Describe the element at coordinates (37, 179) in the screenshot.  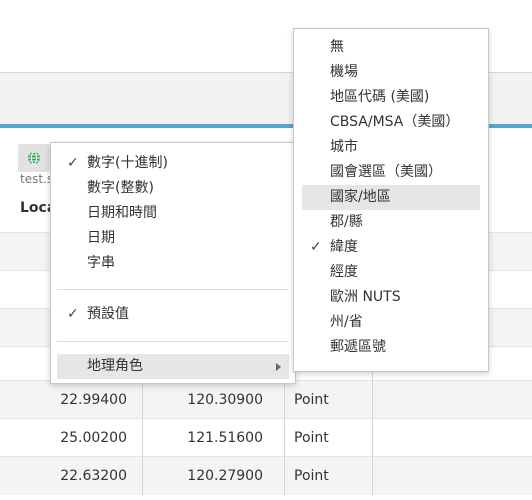
I see `data-source-label: test.s` at that location.